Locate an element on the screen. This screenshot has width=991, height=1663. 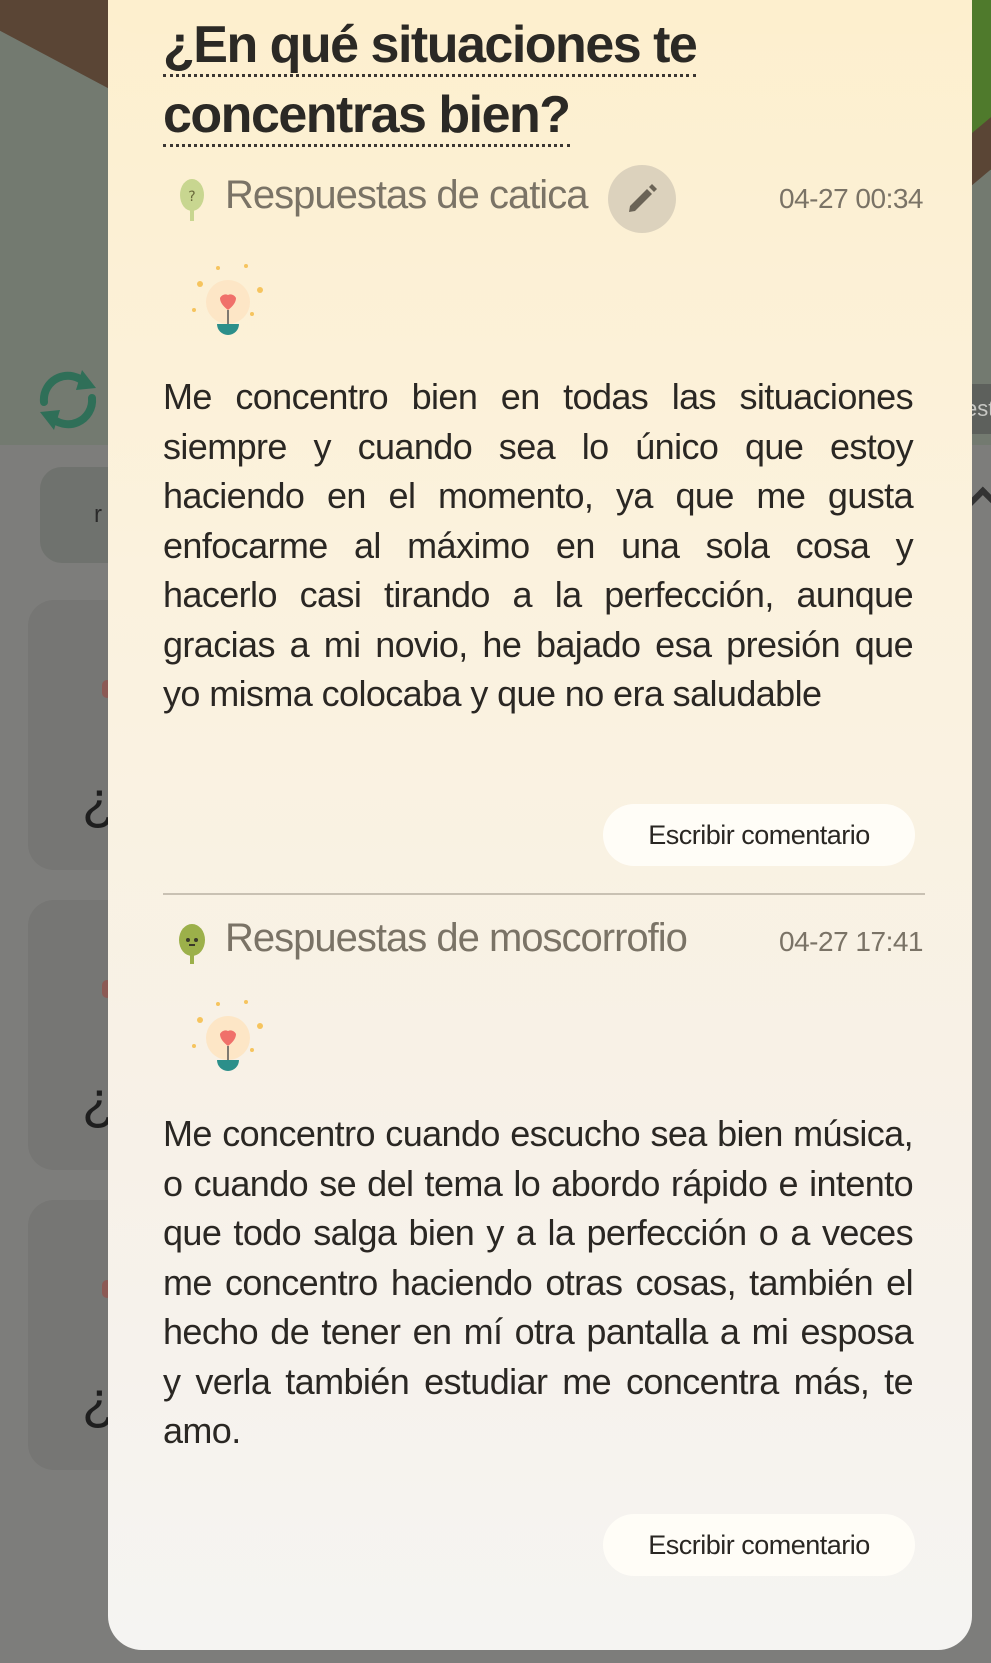
pencil-icon is located at coordinates (643, 198).